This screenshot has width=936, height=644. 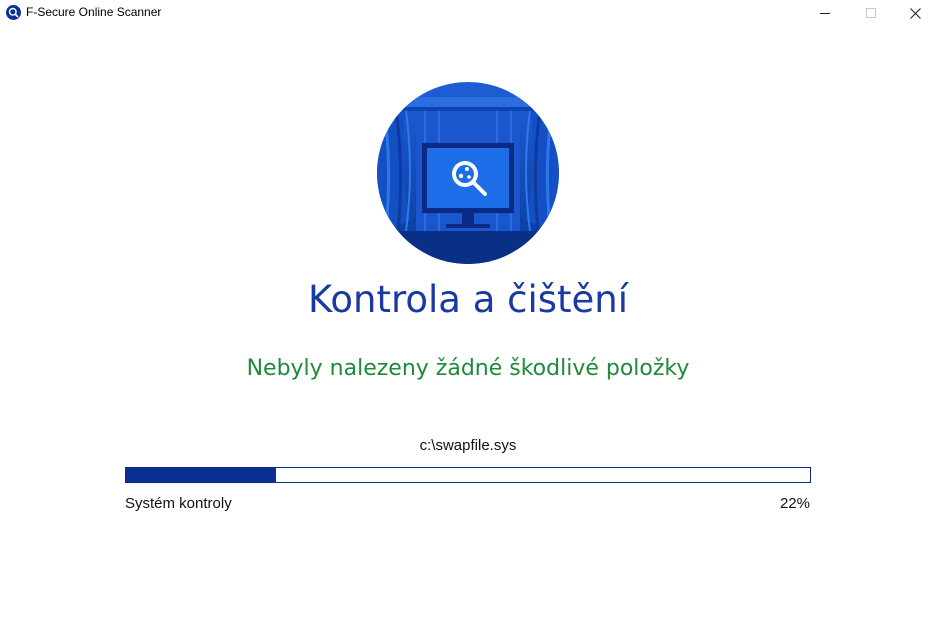 I want to click on monitor-magnifier-icon, so click(x=468, y=173).